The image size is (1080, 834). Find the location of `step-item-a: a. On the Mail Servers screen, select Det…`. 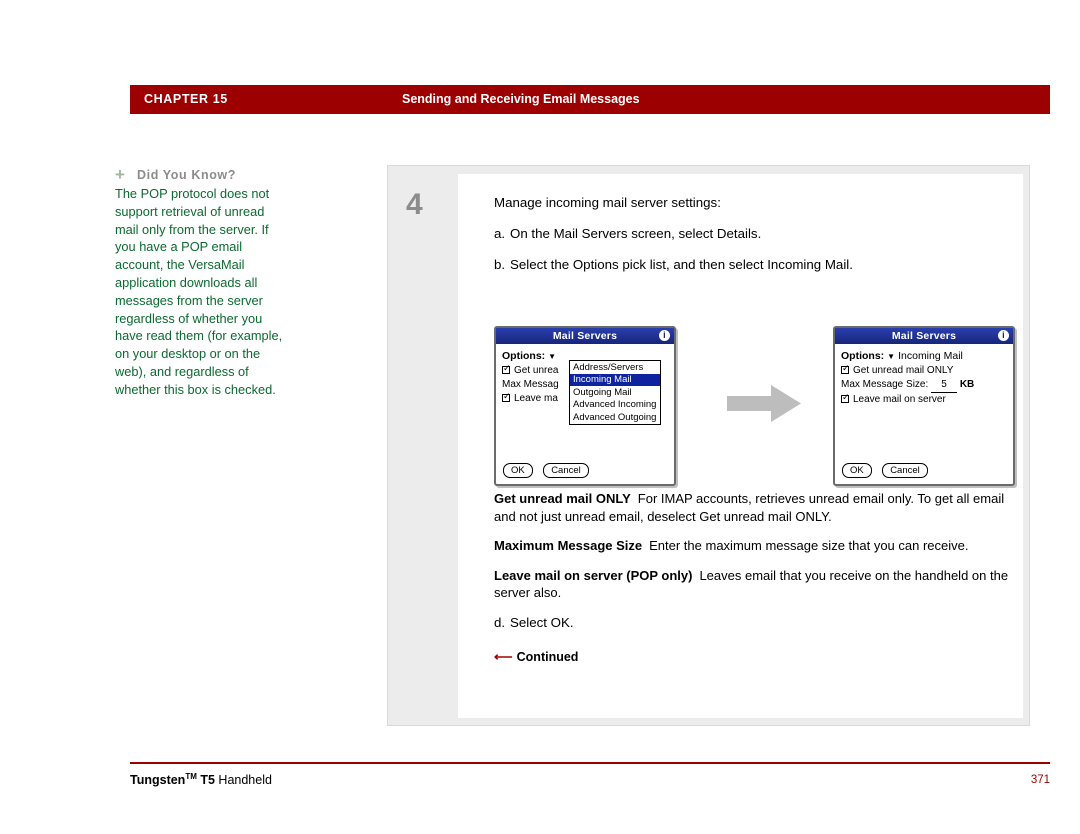

step-item-a: a. On the Mail Servers screen, select Det… is located at coordinates (754, 234).